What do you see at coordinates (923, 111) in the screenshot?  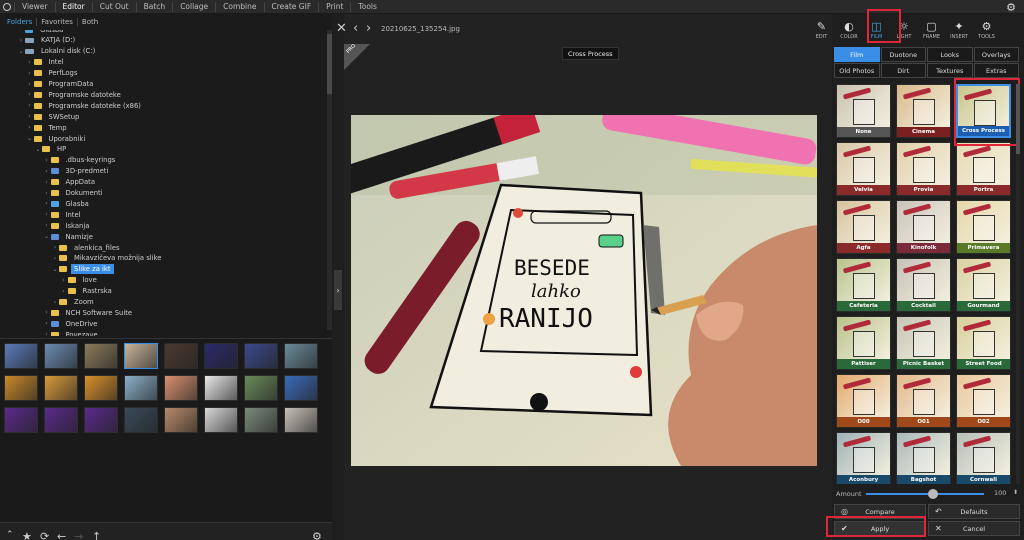 I see `preset-cinema: Cinema` at bounding box center [923, 111].